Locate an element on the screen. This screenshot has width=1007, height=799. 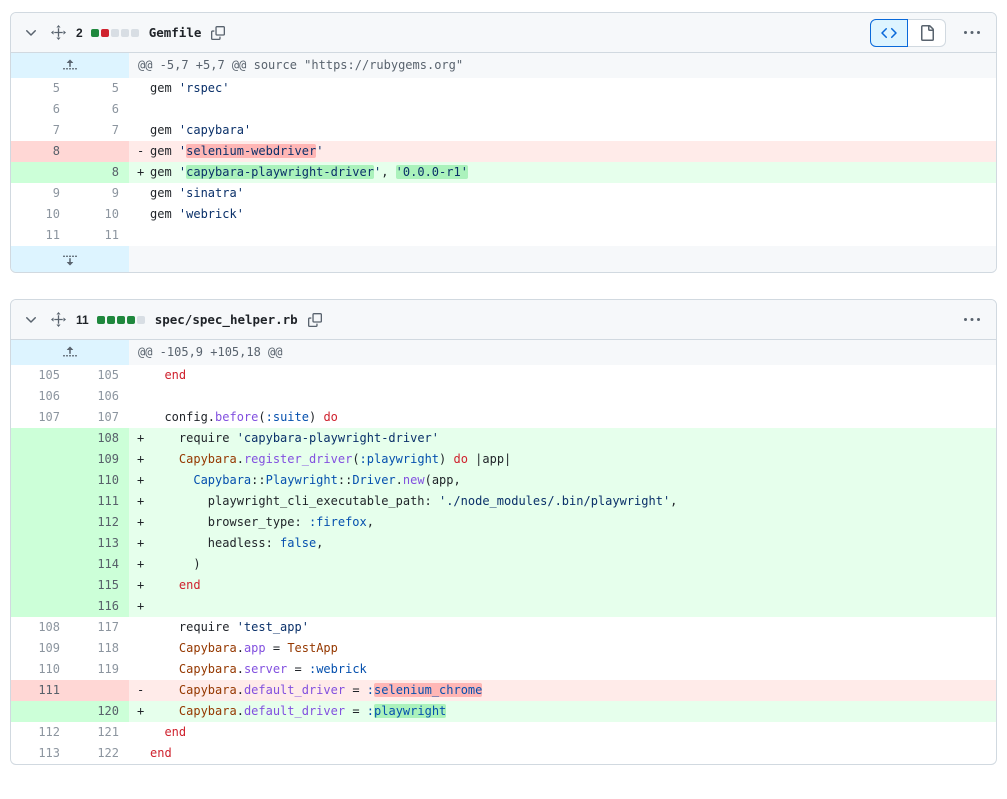
new-line-number: 110 is located at coordinates (99, 480).